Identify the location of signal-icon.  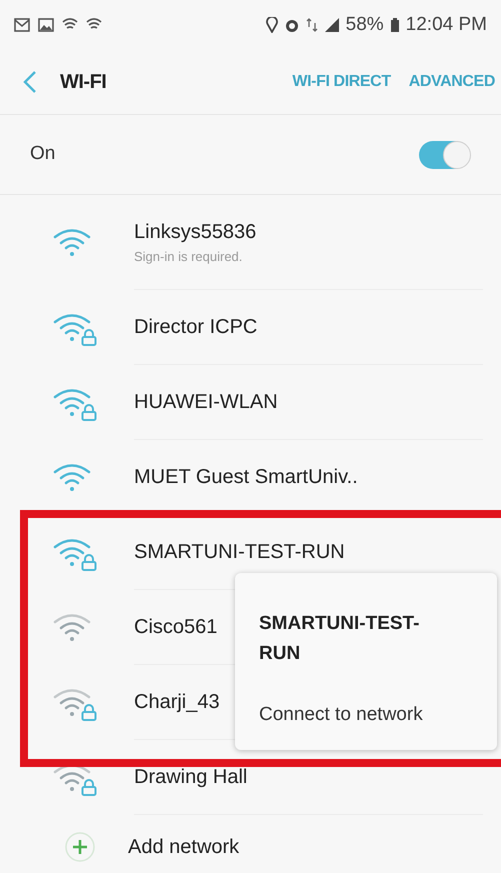
(332, 25).